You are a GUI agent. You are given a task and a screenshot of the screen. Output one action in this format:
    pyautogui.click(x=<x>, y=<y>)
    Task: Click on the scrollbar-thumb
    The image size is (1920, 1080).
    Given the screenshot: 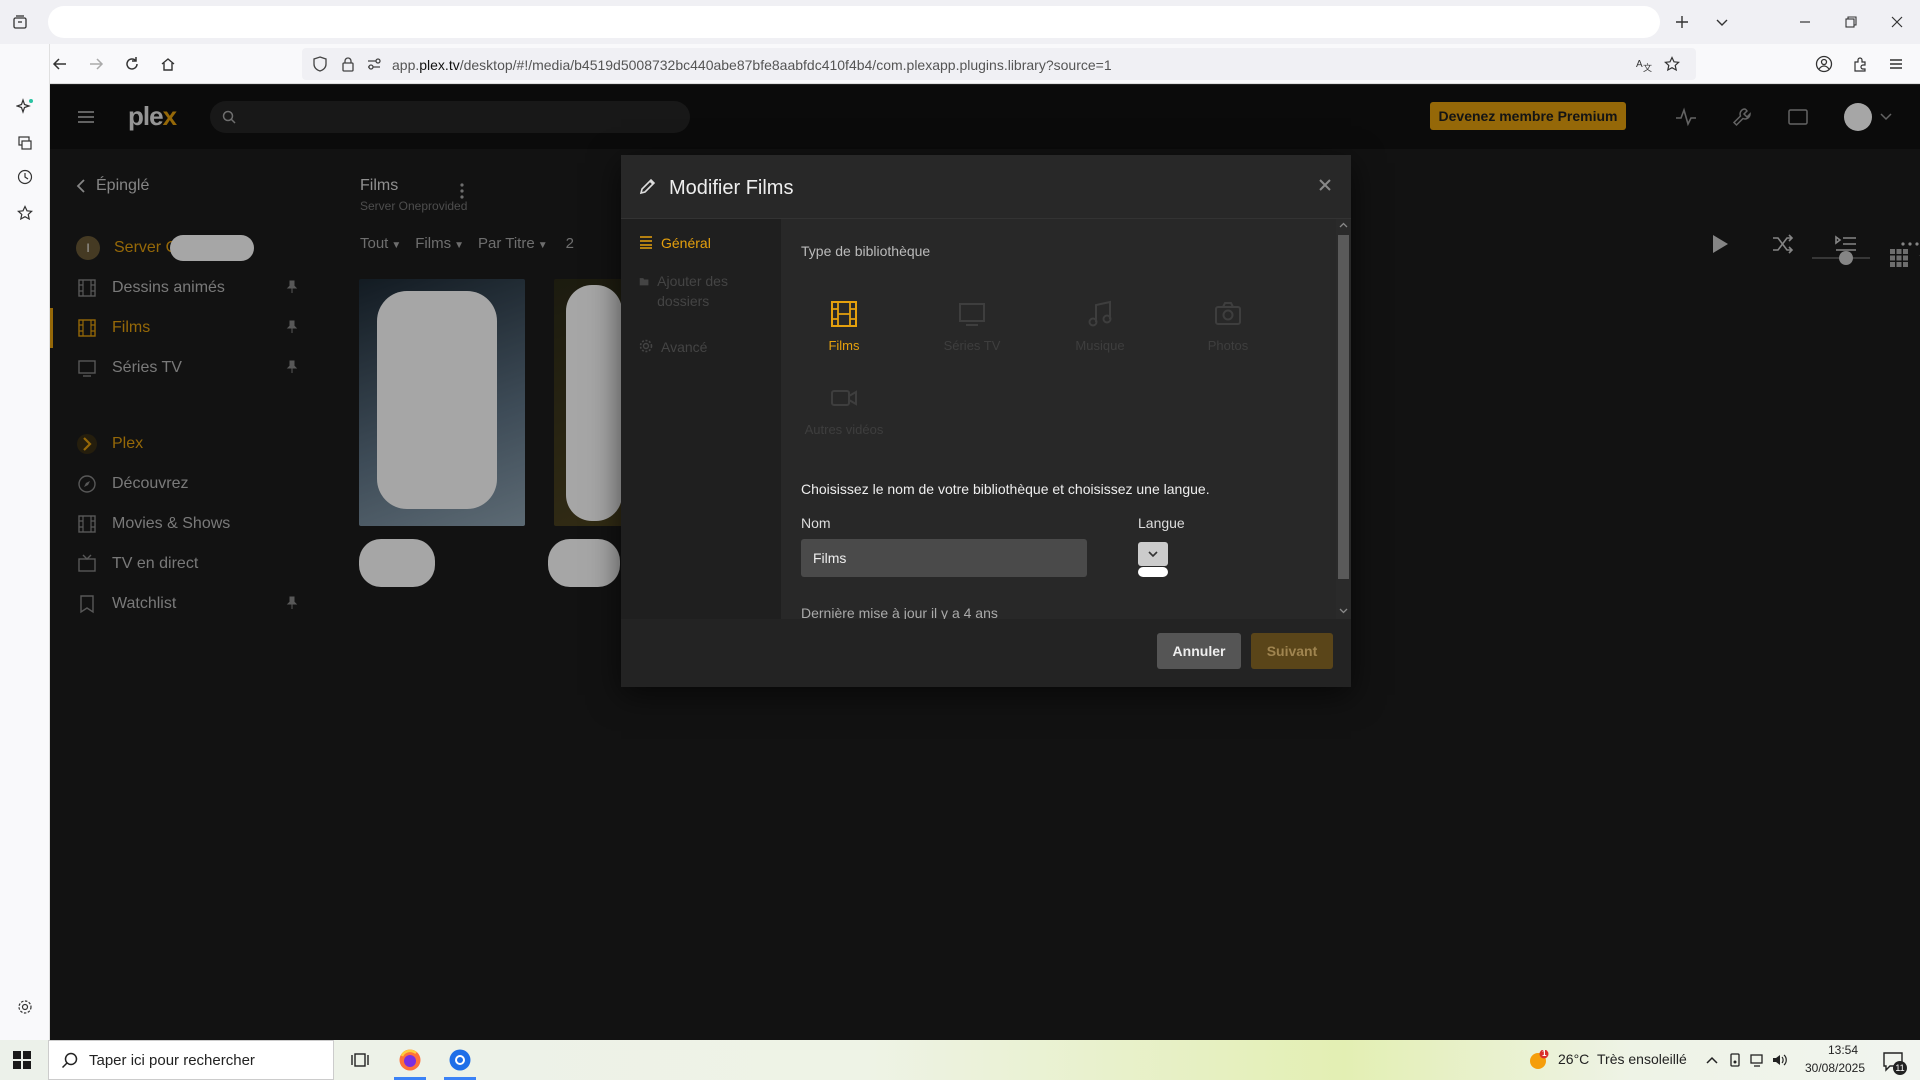 What is the action you would take?
    pyautogui.click(x=1343, y=407)
    